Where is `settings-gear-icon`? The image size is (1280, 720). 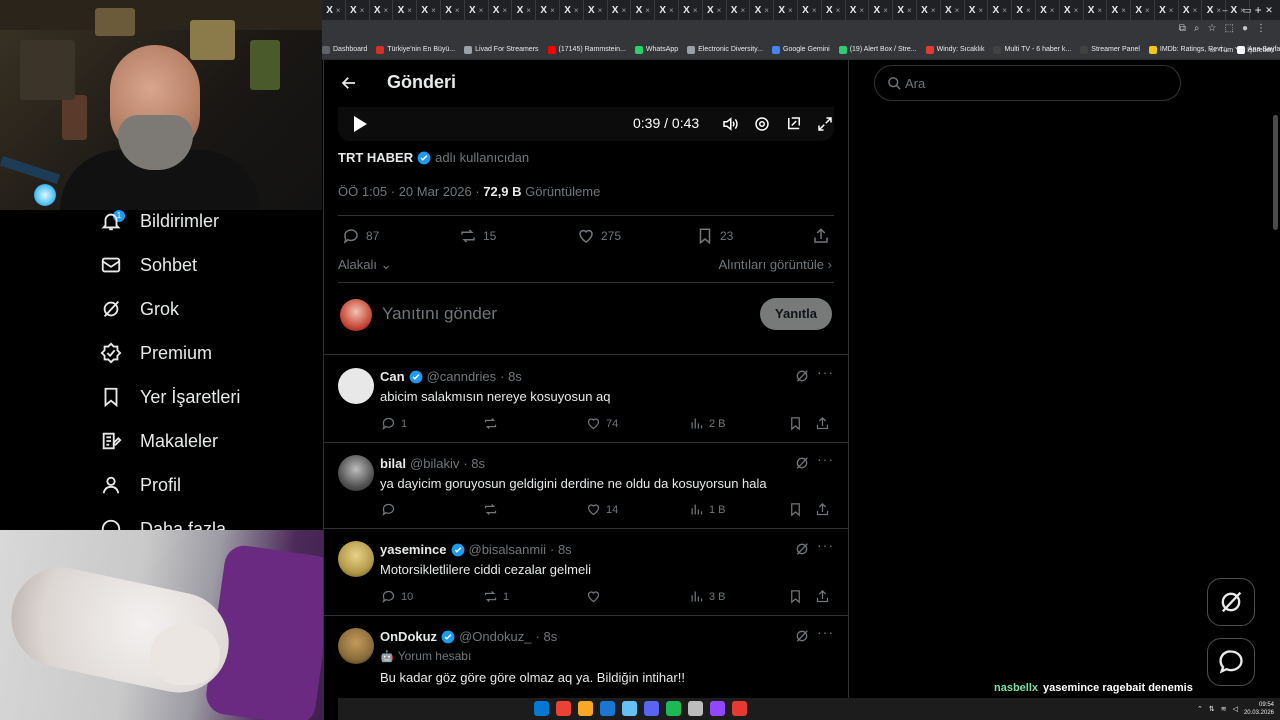 settings-gear-icon is located at coordinates (762, 124).